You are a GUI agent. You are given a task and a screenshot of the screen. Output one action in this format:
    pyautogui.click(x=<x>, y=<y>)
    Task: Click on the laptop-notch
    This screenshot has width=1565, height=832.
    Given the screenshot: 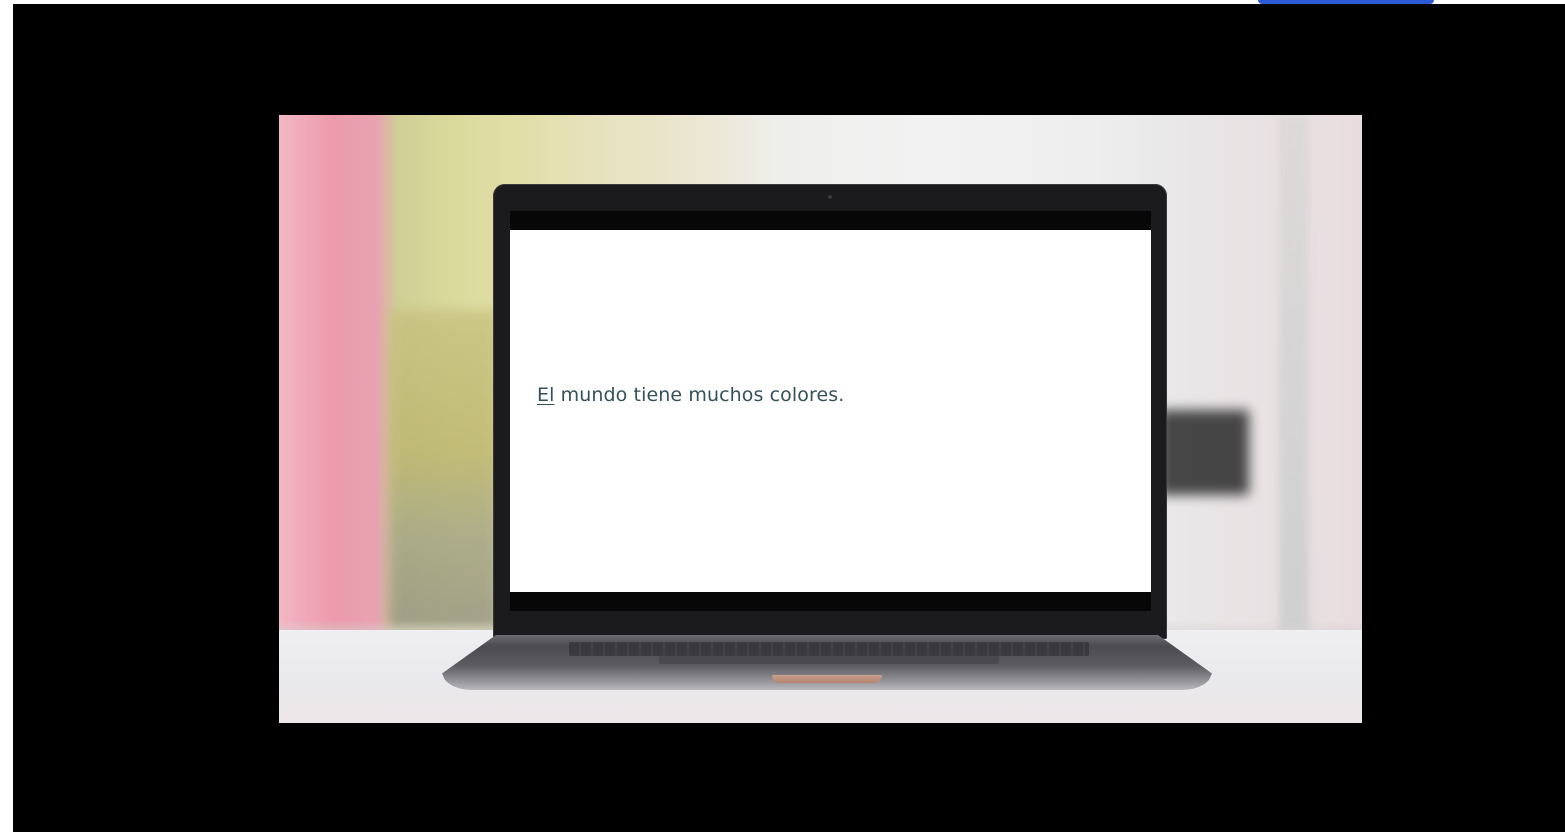 What is the action you would take?
    pyautogui.click(x=827, y=679)
    